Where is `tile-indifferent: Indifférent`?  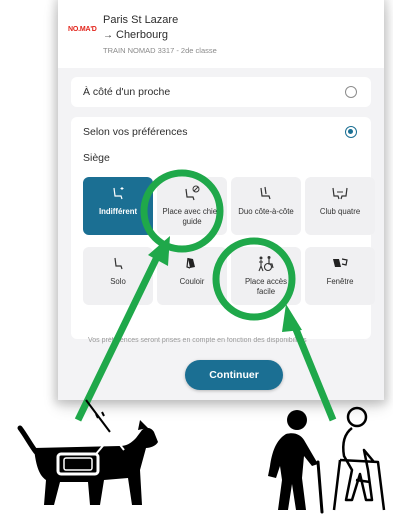 tile-indifferent: Indifférent is located at coordinates (118, 206).